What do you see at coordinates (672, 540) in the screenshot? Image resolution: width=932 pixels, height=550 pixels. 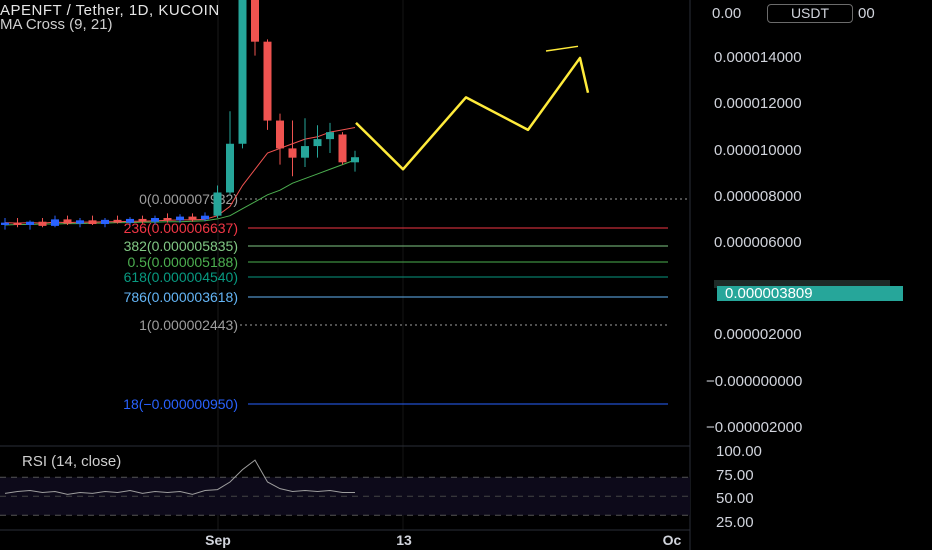 I see `time-axis-label: Oc` at bounding box center [672, 540].